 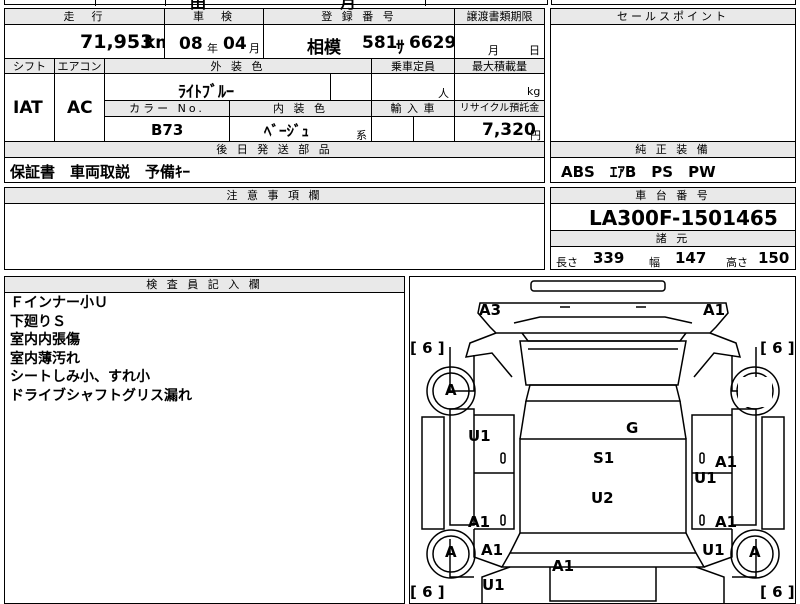 What do you see at coordinates (726, 462) in the screenshot?
I see `mark-right-front-door: A1` at bounding box center [726, 462].